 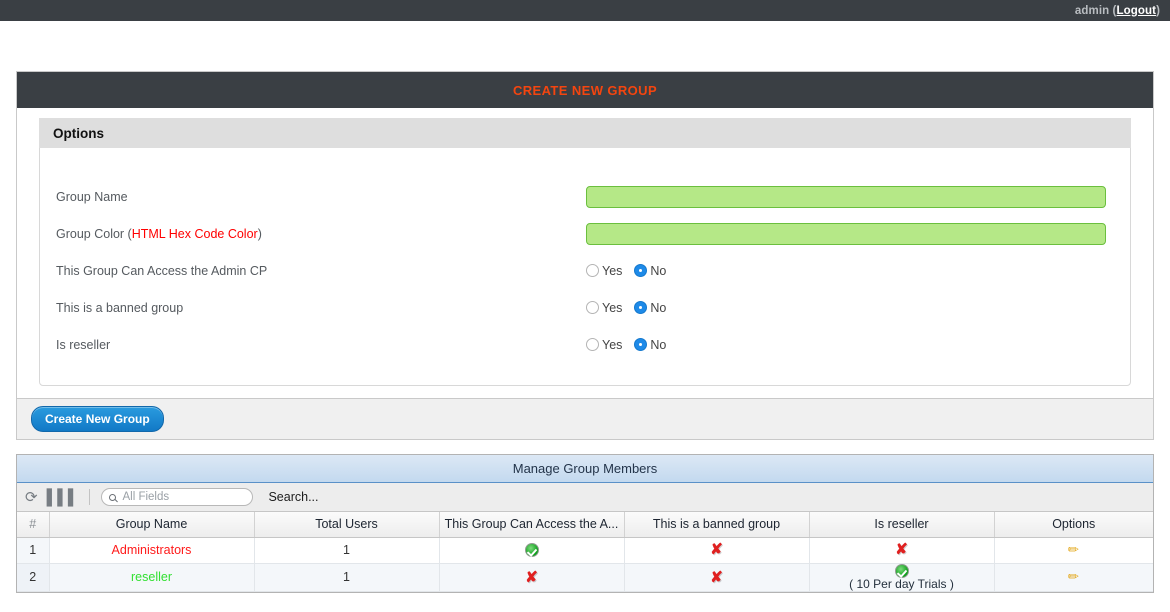 What do you see at coordinates (641, 270) in the screenshot?
I see `admin-cp-no-radio` at bounding box center [641, 270].